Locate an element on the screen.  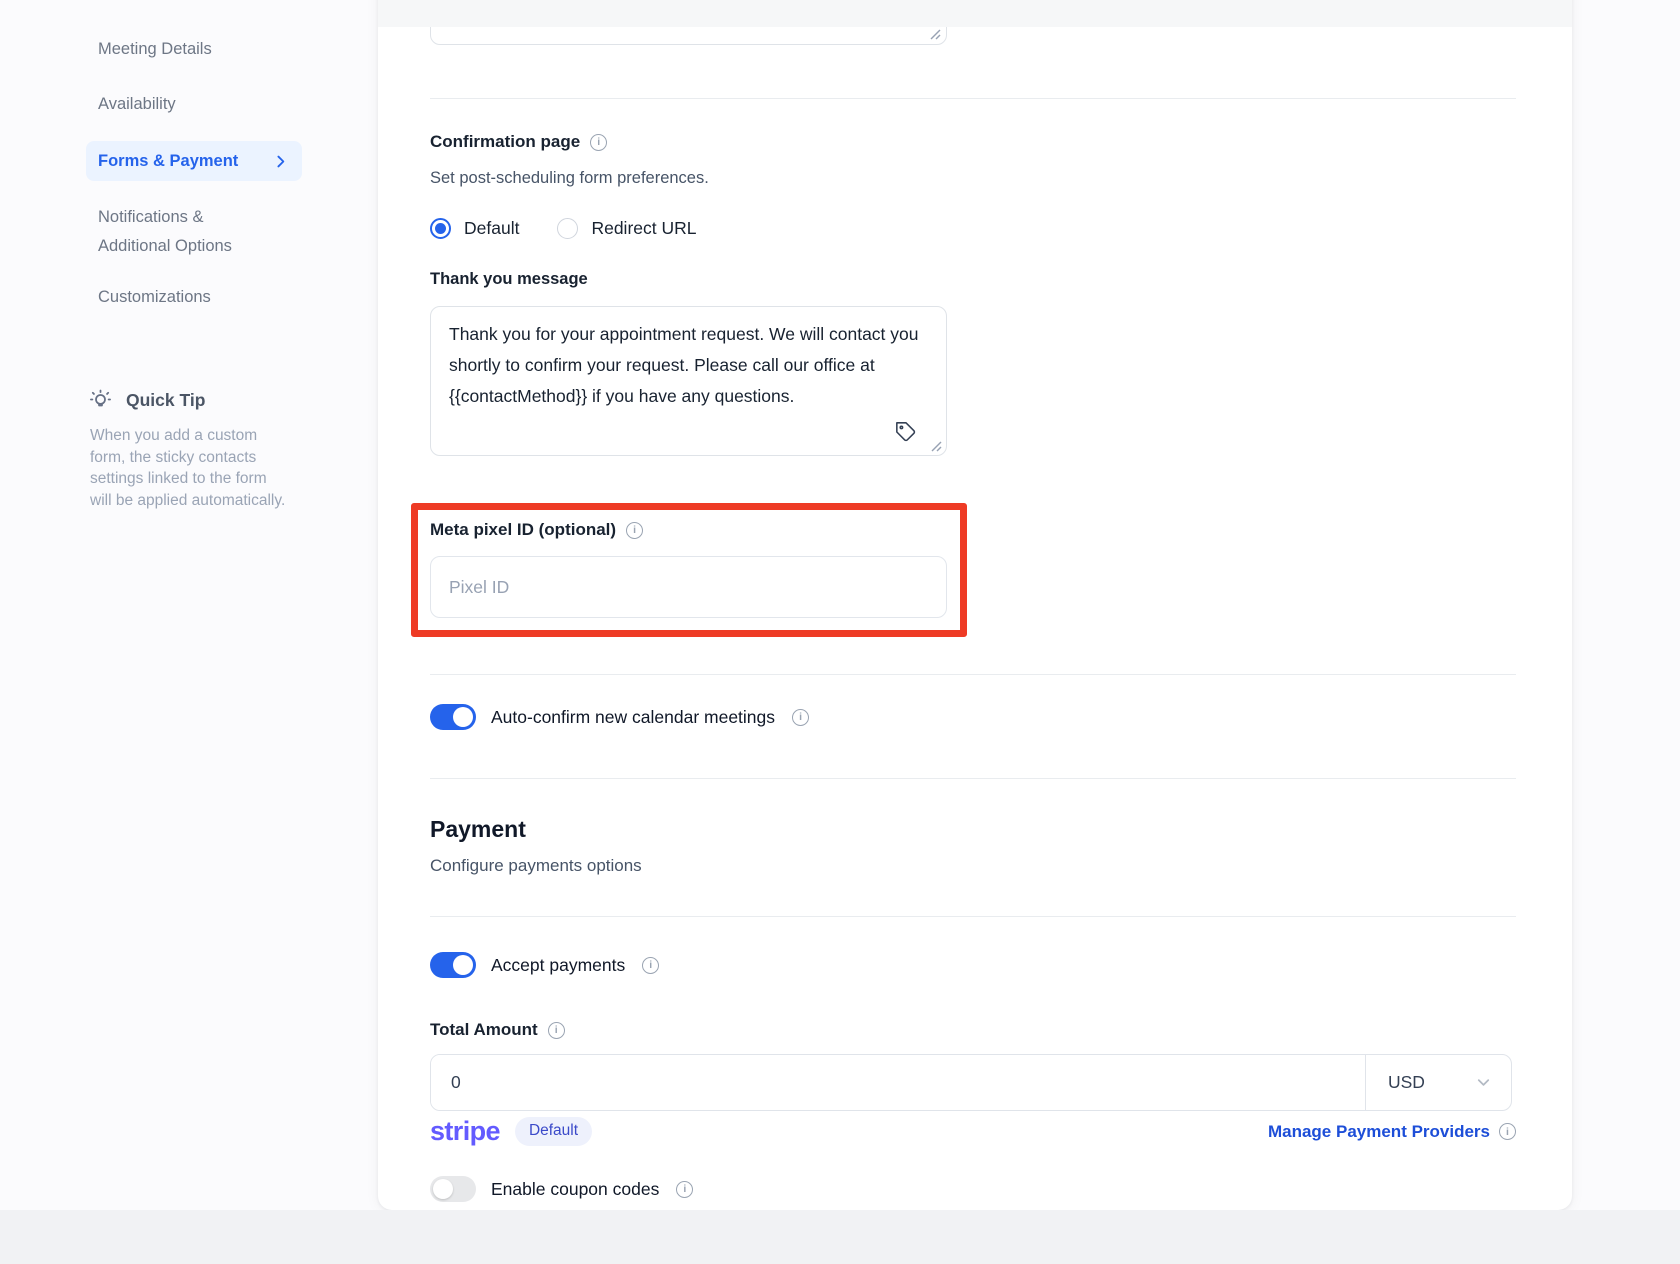
quick-tip-title: Quick Tip is located at coordinates (166, 400).